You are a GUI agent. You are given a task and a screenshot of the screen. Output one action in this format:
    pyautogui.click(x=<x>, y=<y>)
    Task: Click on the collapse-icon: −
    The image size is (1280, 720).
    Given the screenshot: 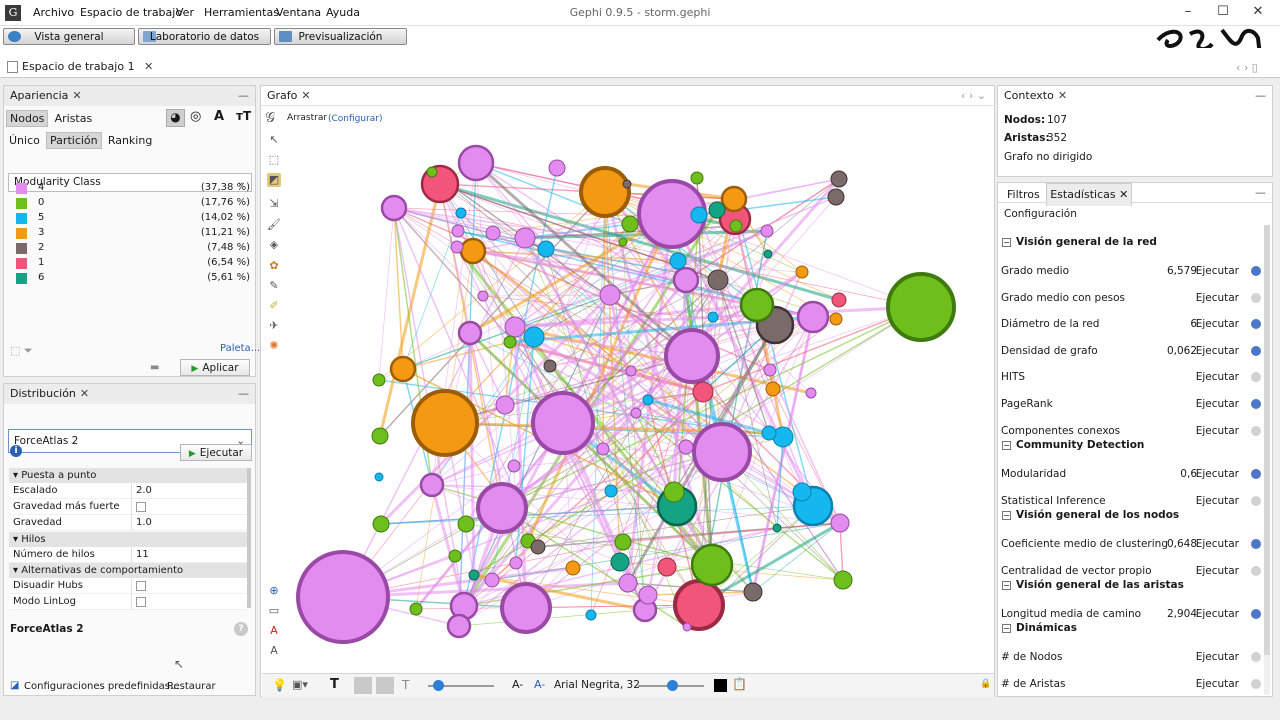 What is the action you would take?
    pyautogui.click(x=1006, y=445)
    